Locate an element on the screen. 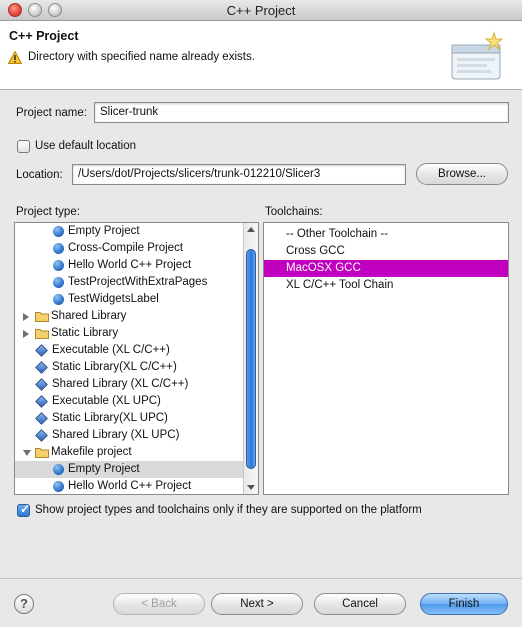  next-button: Next > is located at coordinates (257, 604).